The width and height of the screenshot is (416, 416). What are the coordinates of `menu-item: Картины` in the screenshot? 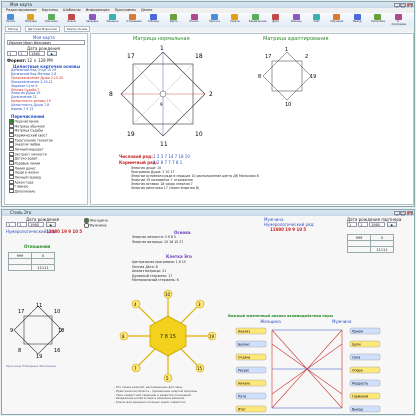 It's located at (50, 10).